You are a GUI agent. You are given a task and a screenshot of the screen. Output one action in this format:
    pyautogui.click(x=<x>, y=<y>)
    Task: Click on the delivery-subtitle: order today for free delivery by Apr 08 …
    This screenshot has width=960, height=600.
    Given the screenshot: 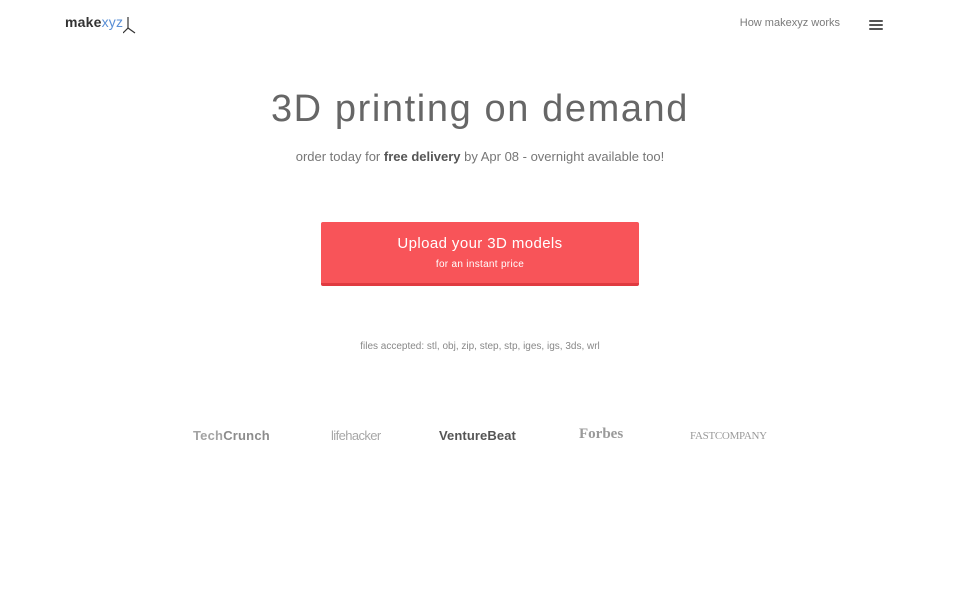 What is the action you would take?
    pyautogui.click(x=480, y=156)
    